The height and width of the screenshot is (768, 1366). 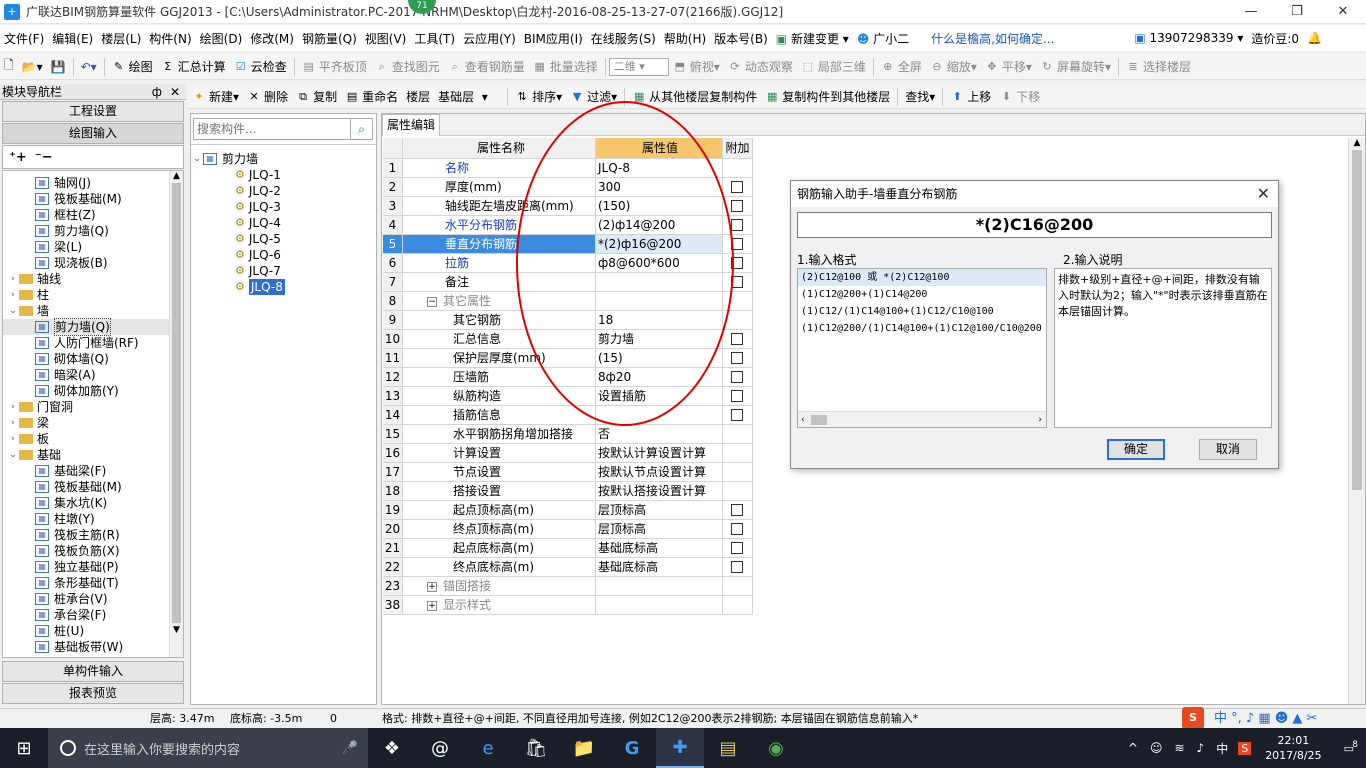 I want to click on component-item: ⚙ JLQ-7, so click(x=283, y=271).